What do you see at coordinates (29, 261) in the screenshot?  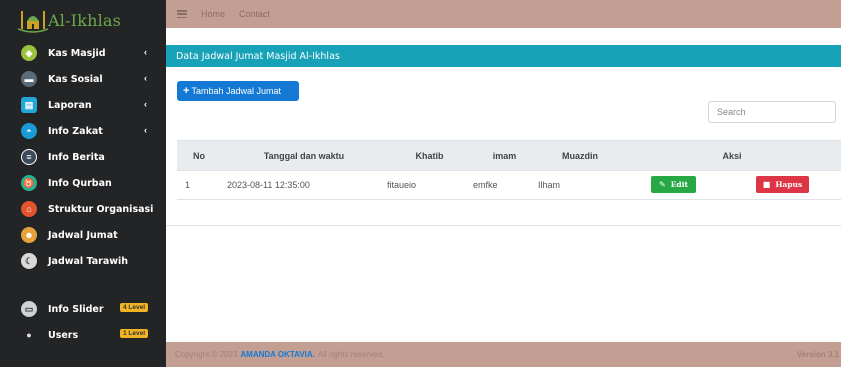 I see `moon-icon: ☾` at bounding box center [29, 261].